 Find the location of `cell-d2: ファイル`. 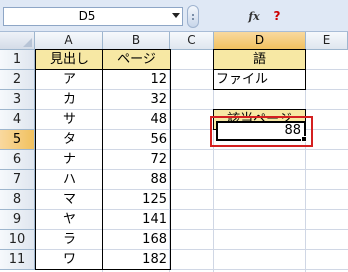

cell-d2: ファイル is located at coordinates (259, 79).